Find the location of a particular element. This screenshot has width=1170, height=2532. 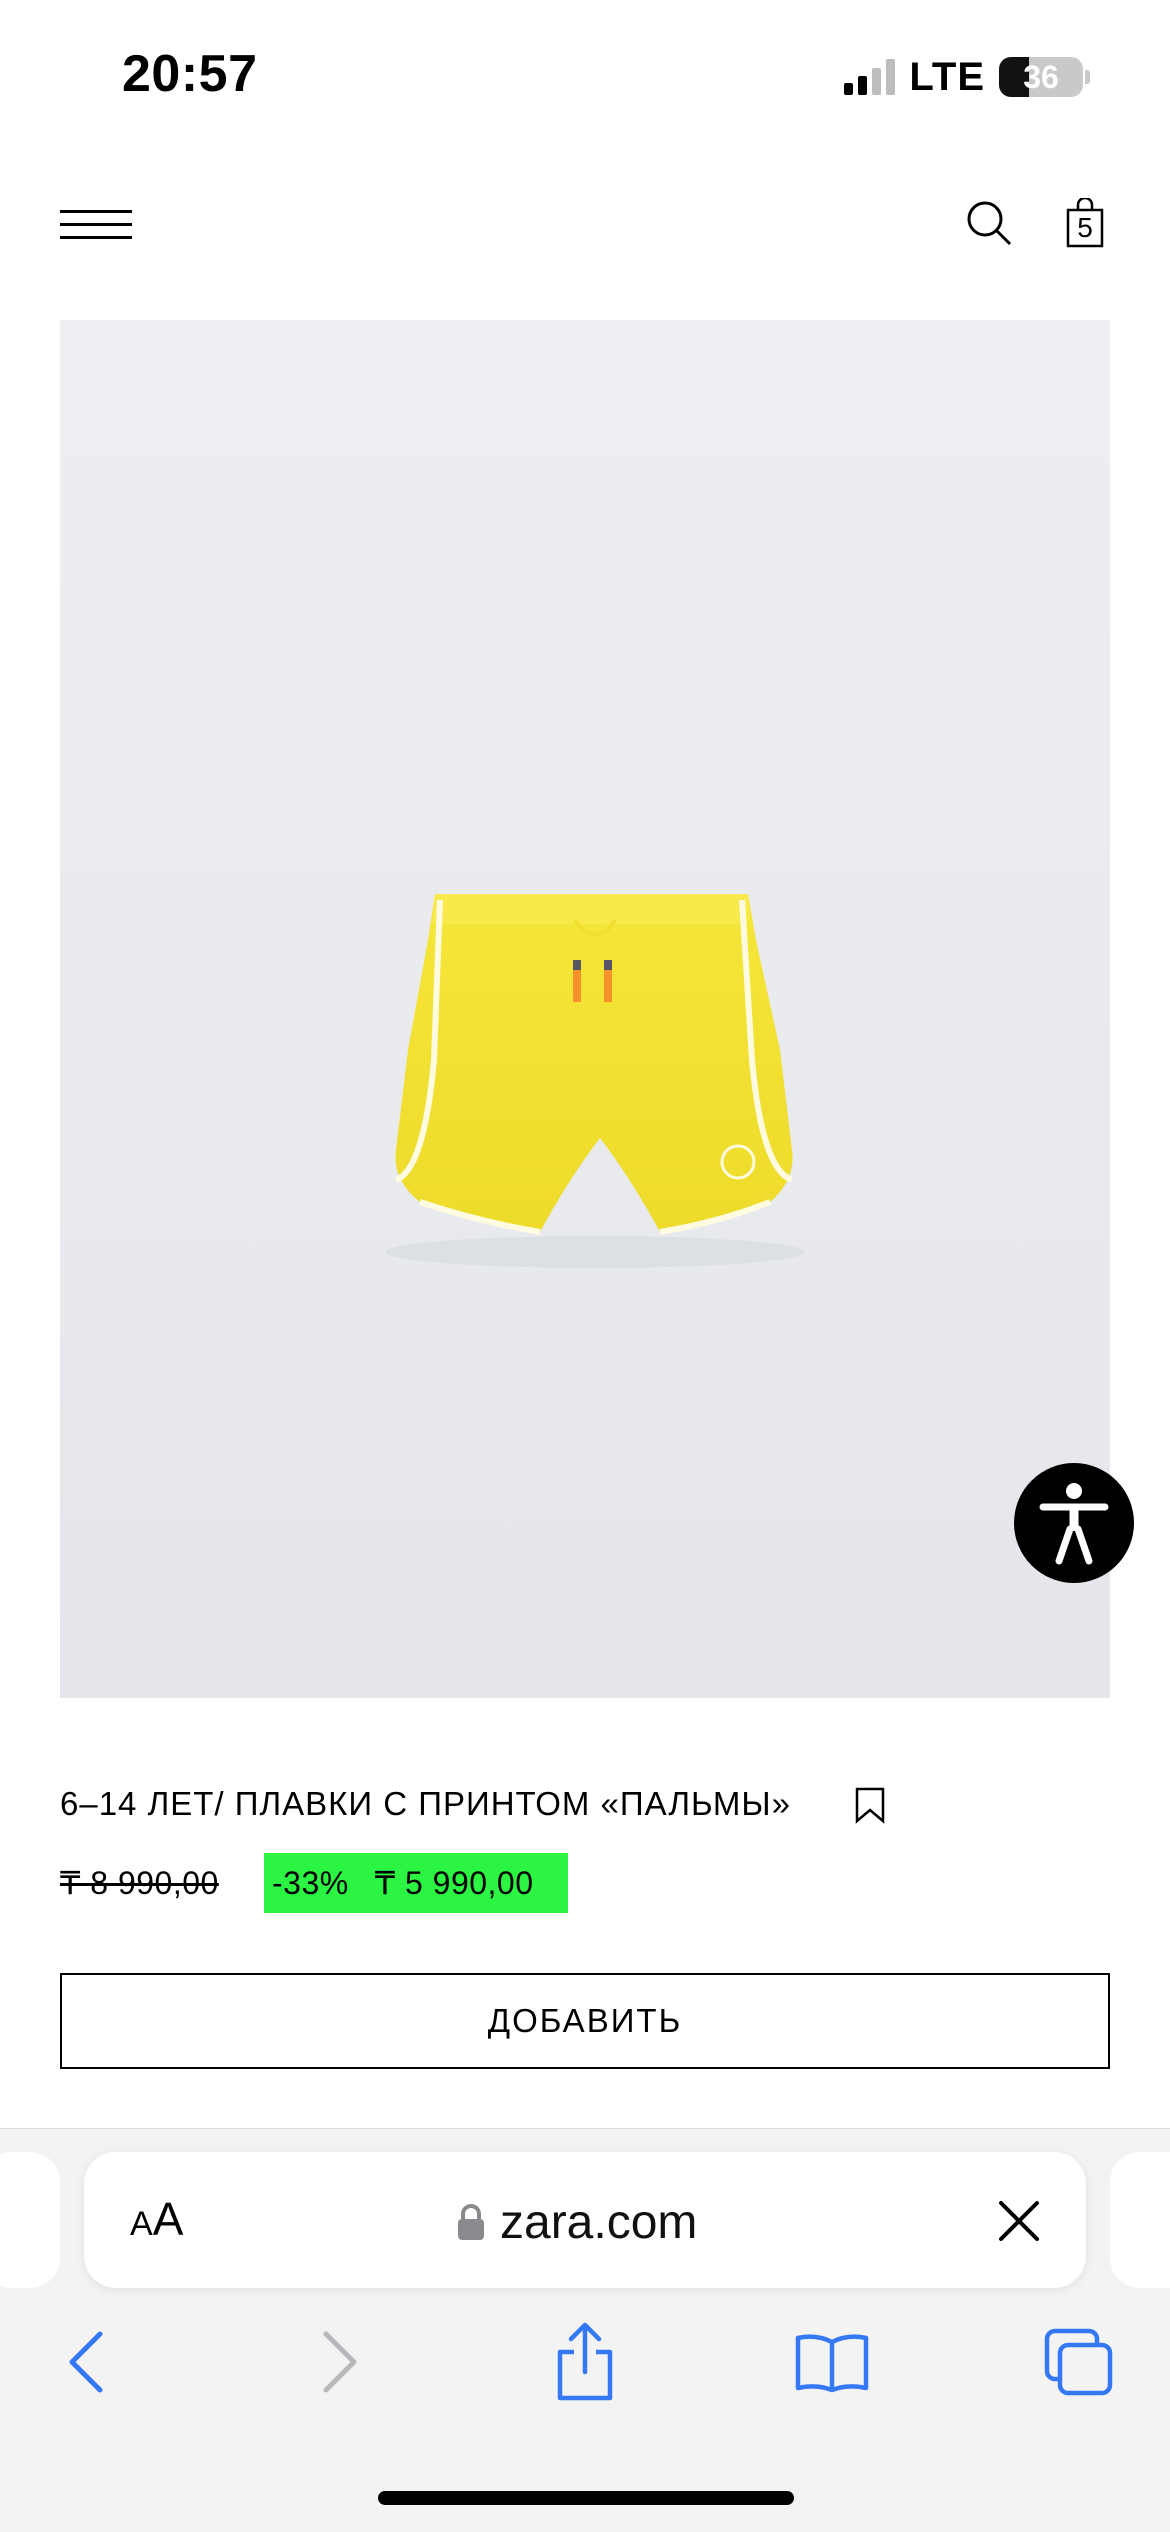

url-text: zara.com is located at coordinates (599, 2222).